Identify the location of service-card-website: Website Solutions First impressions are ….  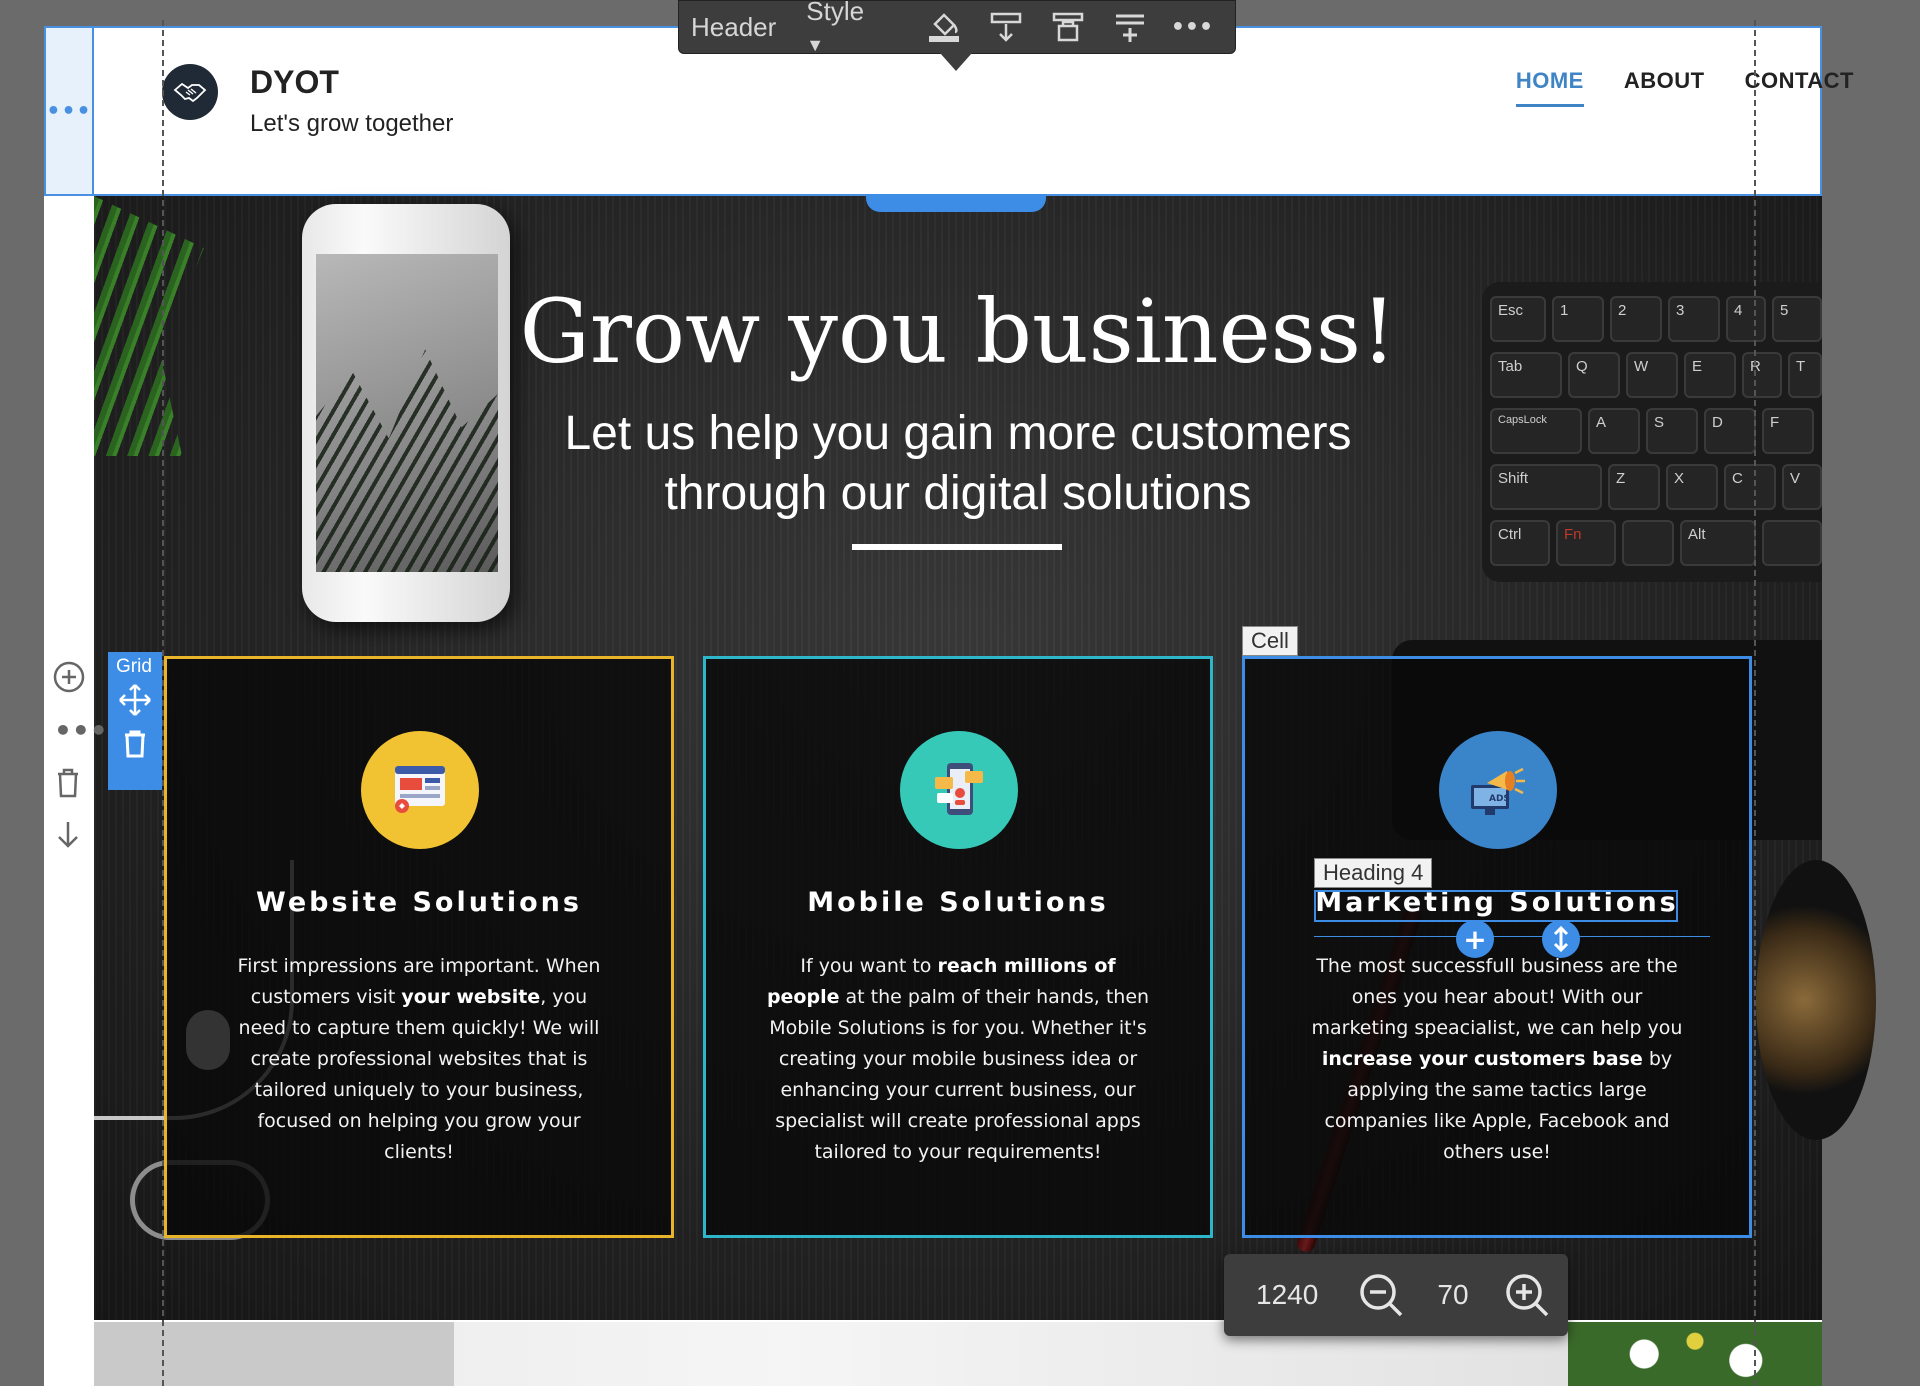
(419, 947).